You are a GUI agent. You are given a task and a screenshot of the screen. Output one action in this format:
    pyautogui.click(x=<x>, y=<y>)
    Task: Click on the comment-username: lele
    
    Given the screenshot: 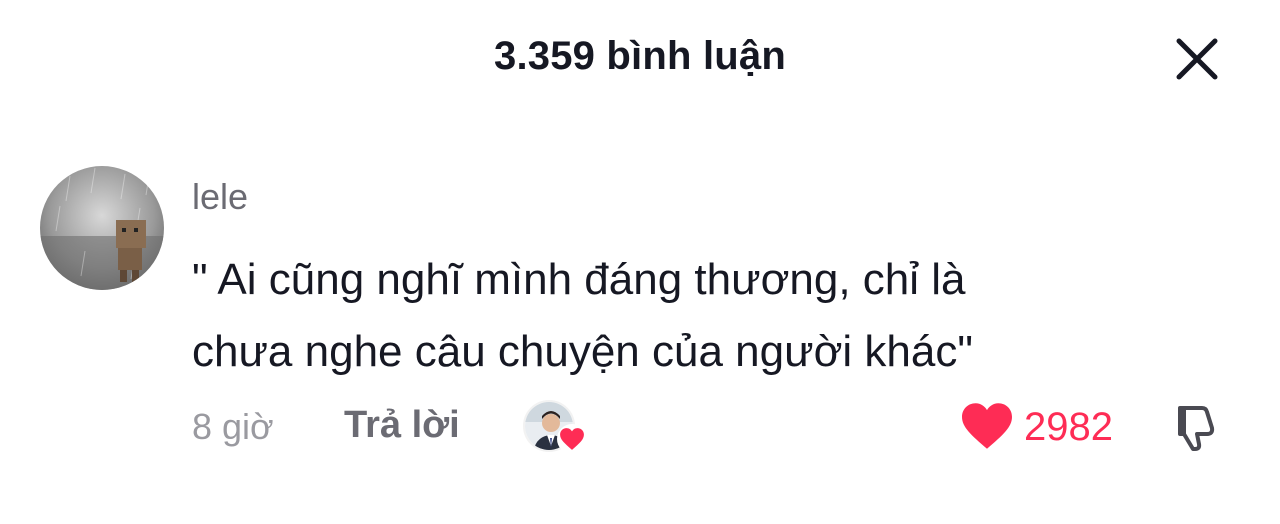 What is the action you would take?
    pyautogui.click(x=220, y=197)
    